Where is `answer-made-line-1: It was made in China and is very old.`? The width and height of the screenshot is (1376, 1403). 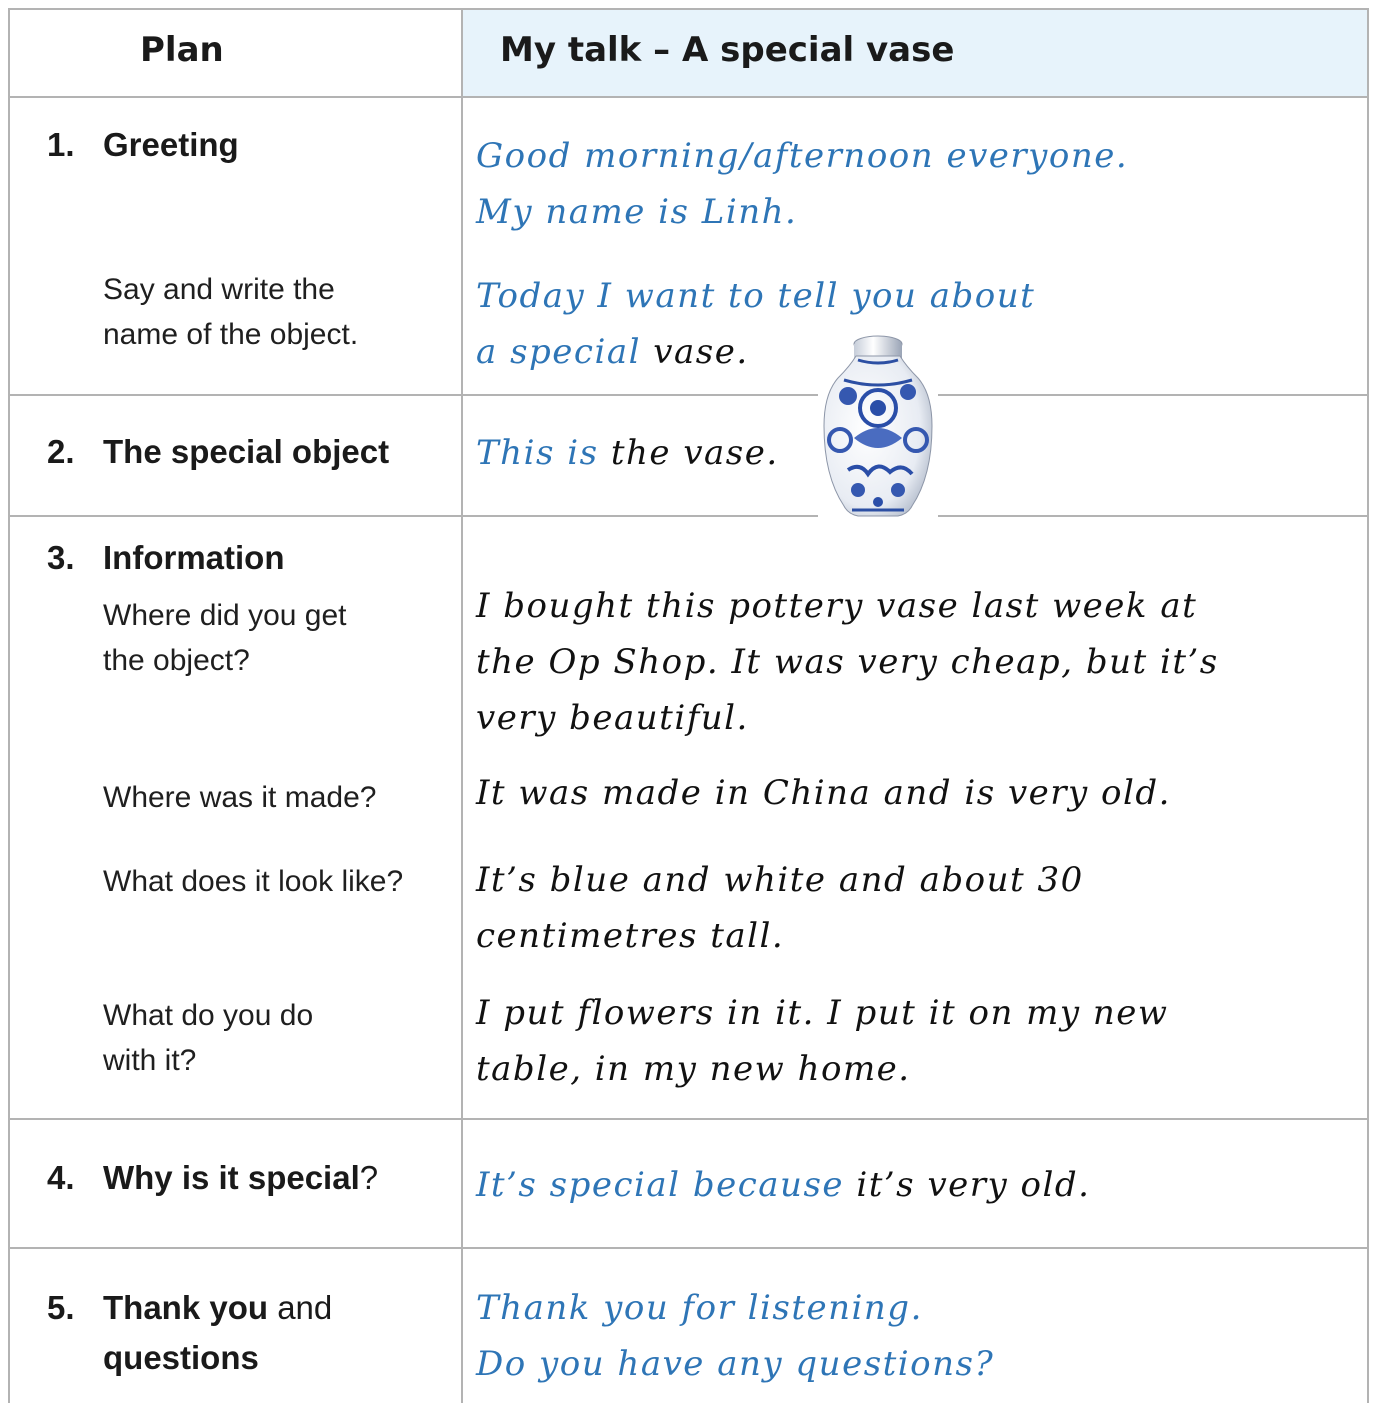
answer-made-line-1: It was made in China and is very old. is located at coordinates (823, 793).